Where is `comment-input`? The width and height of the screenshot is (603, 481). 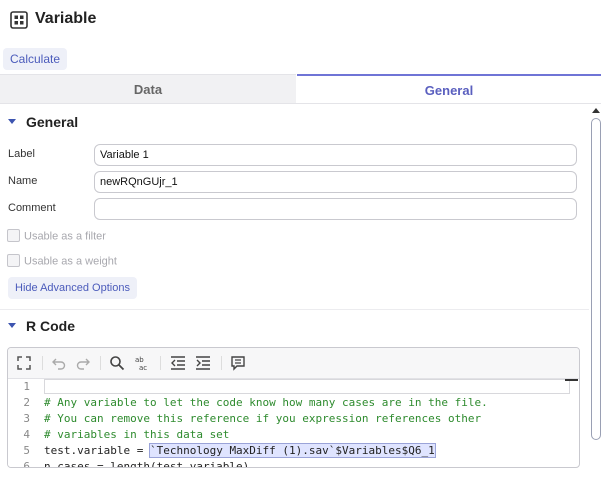 comment-input is located at coordinates (335, 209).